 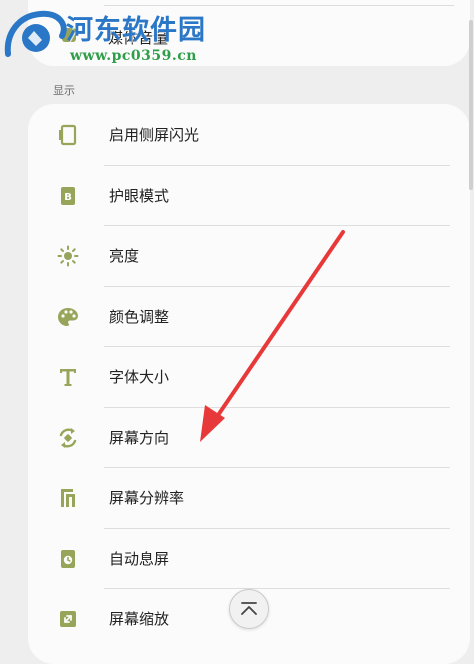 What do you see at coordinates (68, 256) in the screenshot?
I see `brightness-icon` at bounding box center [68, 256].